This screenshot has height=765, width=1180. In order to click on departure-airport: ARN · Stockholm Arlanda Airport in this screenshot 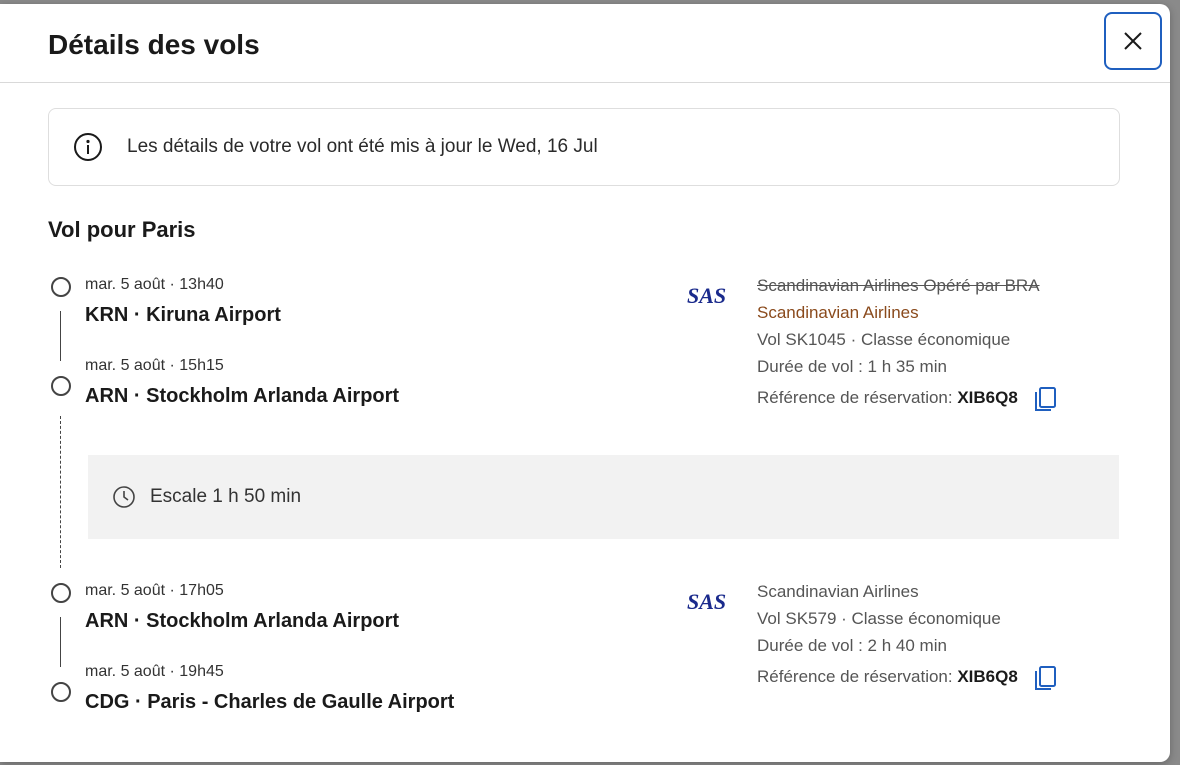, I will do `click(242, 621)`.